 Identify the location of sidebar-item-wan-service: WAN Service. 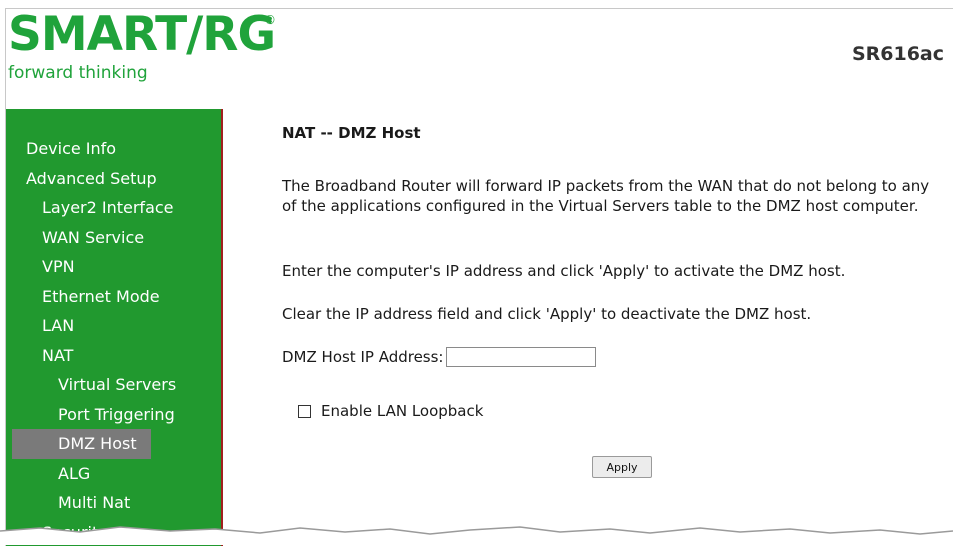
(113, 238).